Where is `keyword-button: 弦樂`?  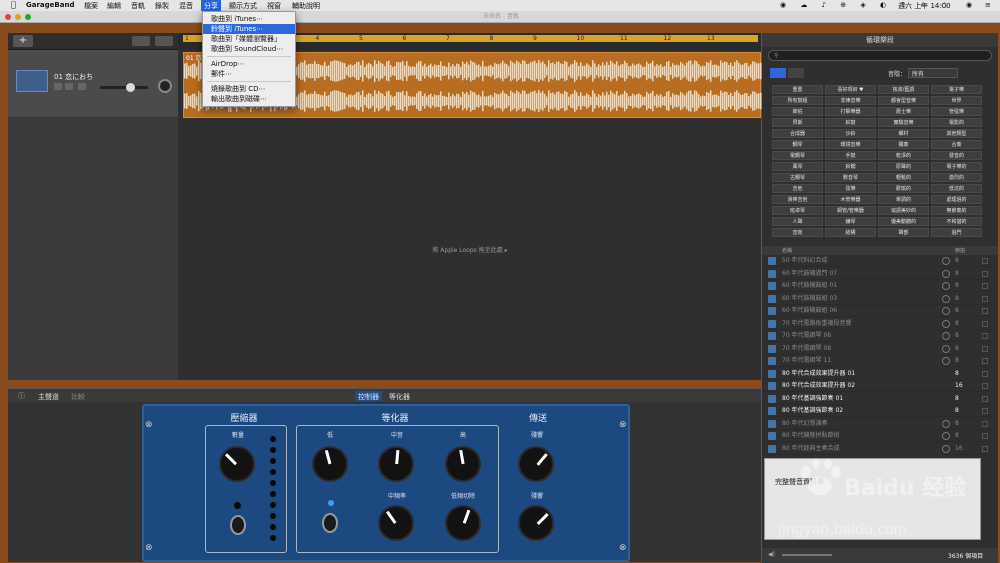 keyword-button: 弦樂 is located at coordinates (850, 188).